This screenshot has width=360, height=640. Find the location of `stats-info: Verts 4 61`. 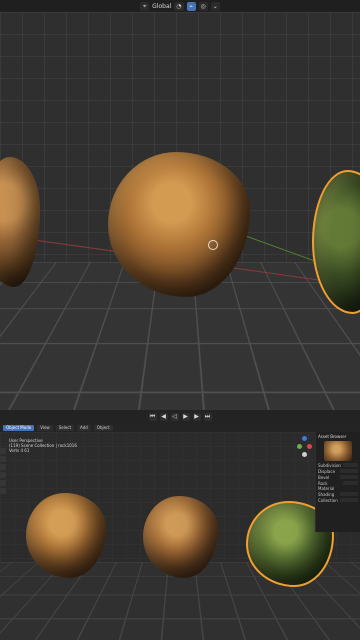

stats-info: Verts 4 61 is located at coordinates (19, 450).